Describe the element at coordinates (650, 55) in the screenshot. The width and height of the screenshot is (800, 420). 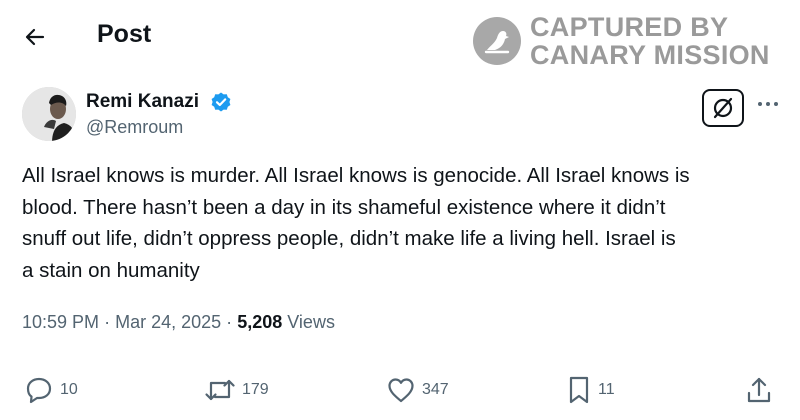
I see `watermark-line-2: CANARY MISSION` at that location.